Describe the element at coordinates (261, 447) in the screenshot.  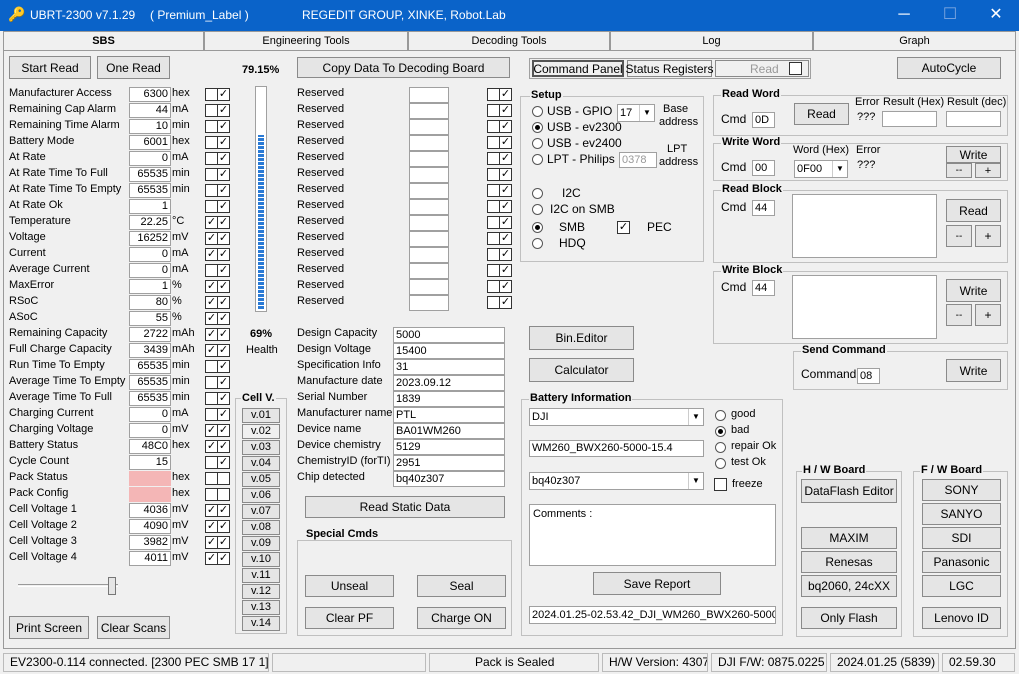
I see `cellv-button: v.03` at that location.